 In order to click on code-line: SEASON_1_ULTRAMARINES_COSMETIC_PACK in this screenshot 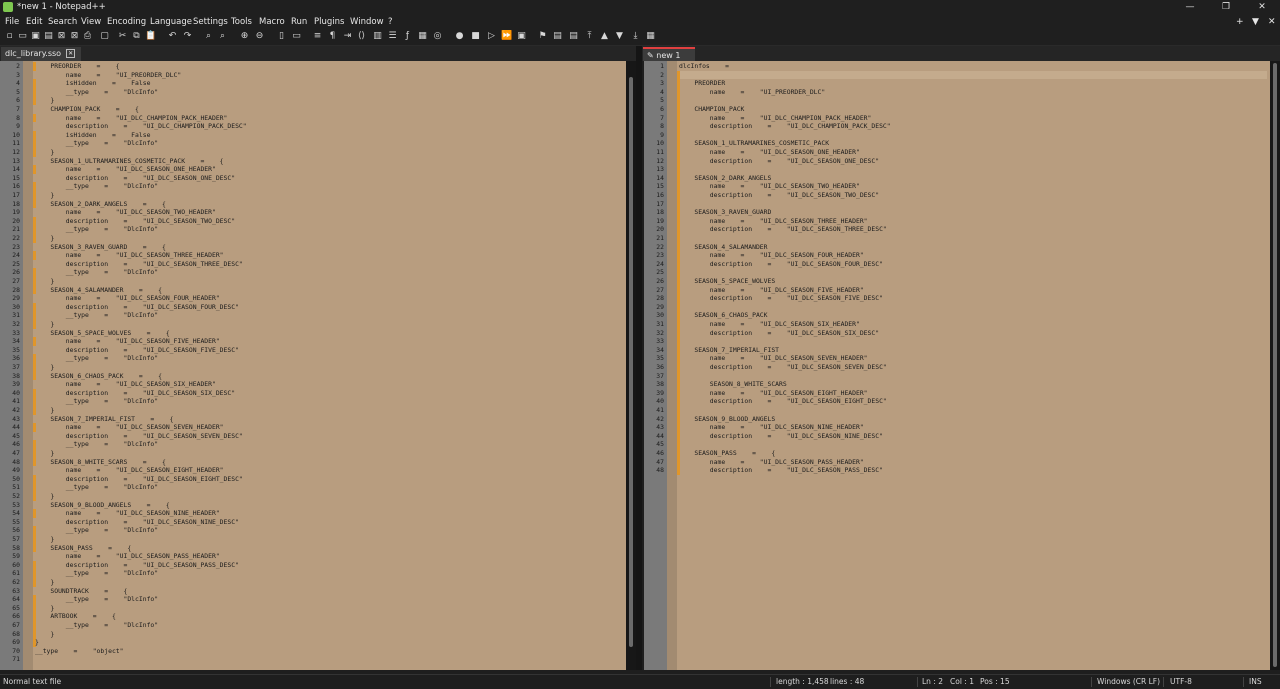, I will do `click(754, 143)`.